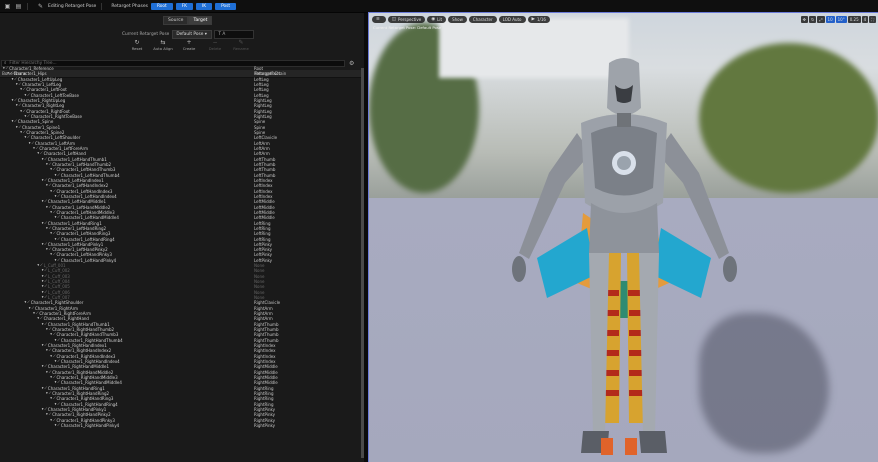  I want to click on camera-speed-button: 4, so click(865, 19).